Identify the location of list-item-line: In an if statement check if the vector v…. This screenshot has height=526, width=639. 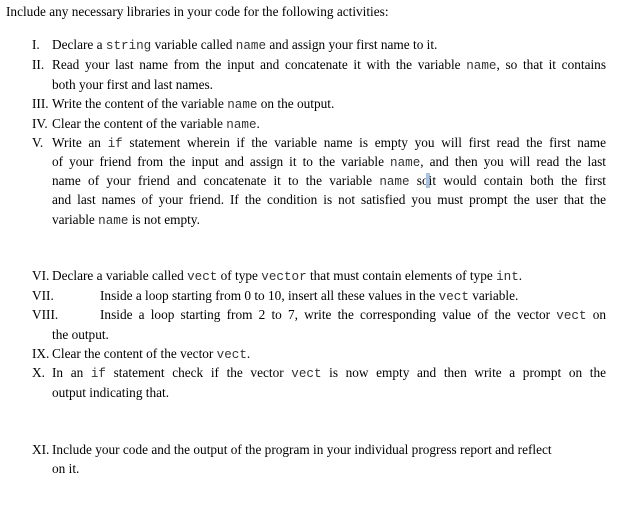
(329, 373).